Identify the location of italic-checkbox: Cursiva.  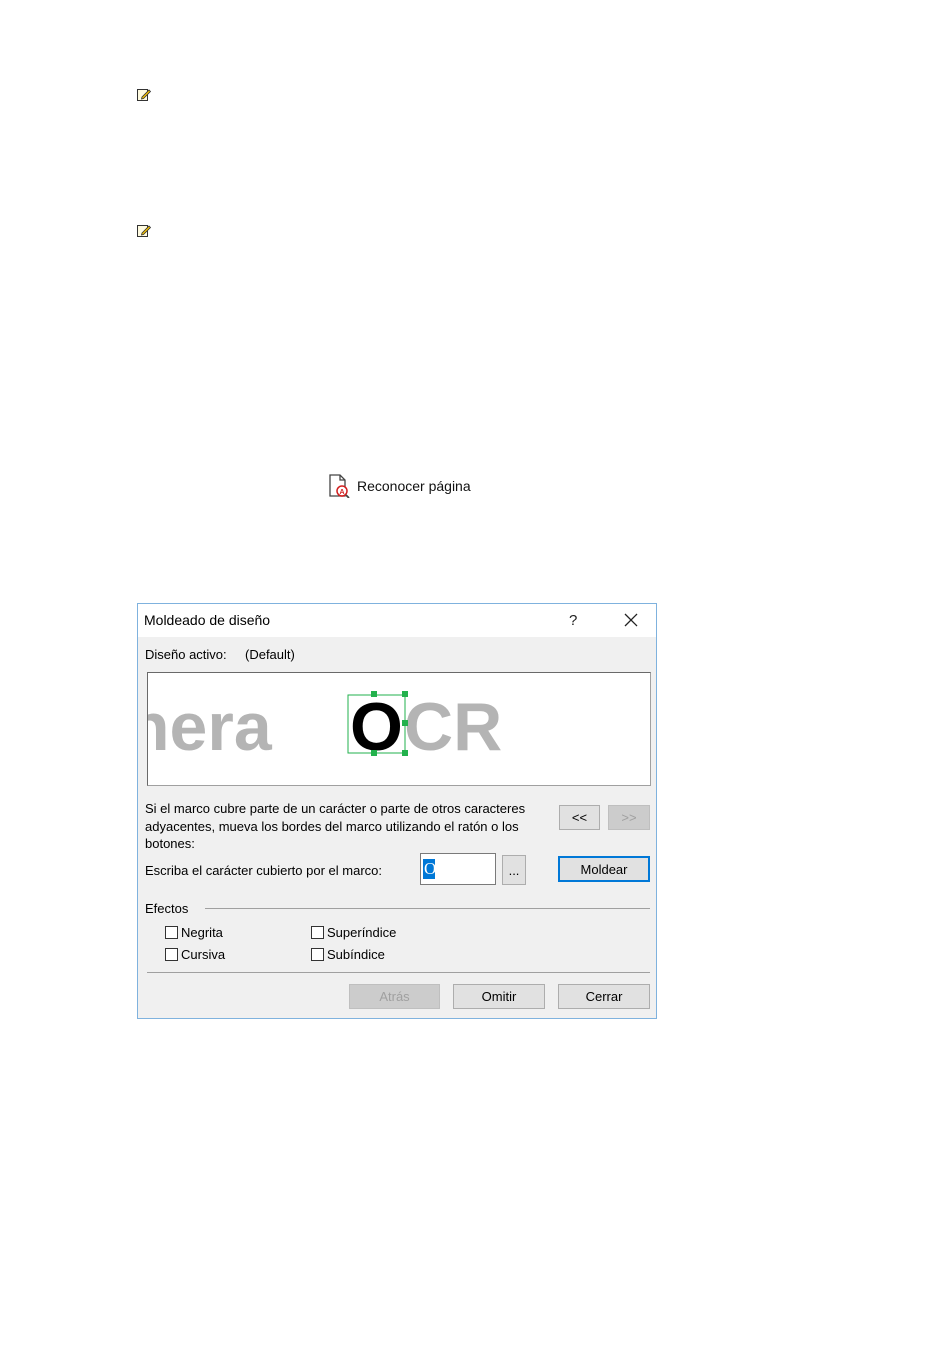
(195, 954).